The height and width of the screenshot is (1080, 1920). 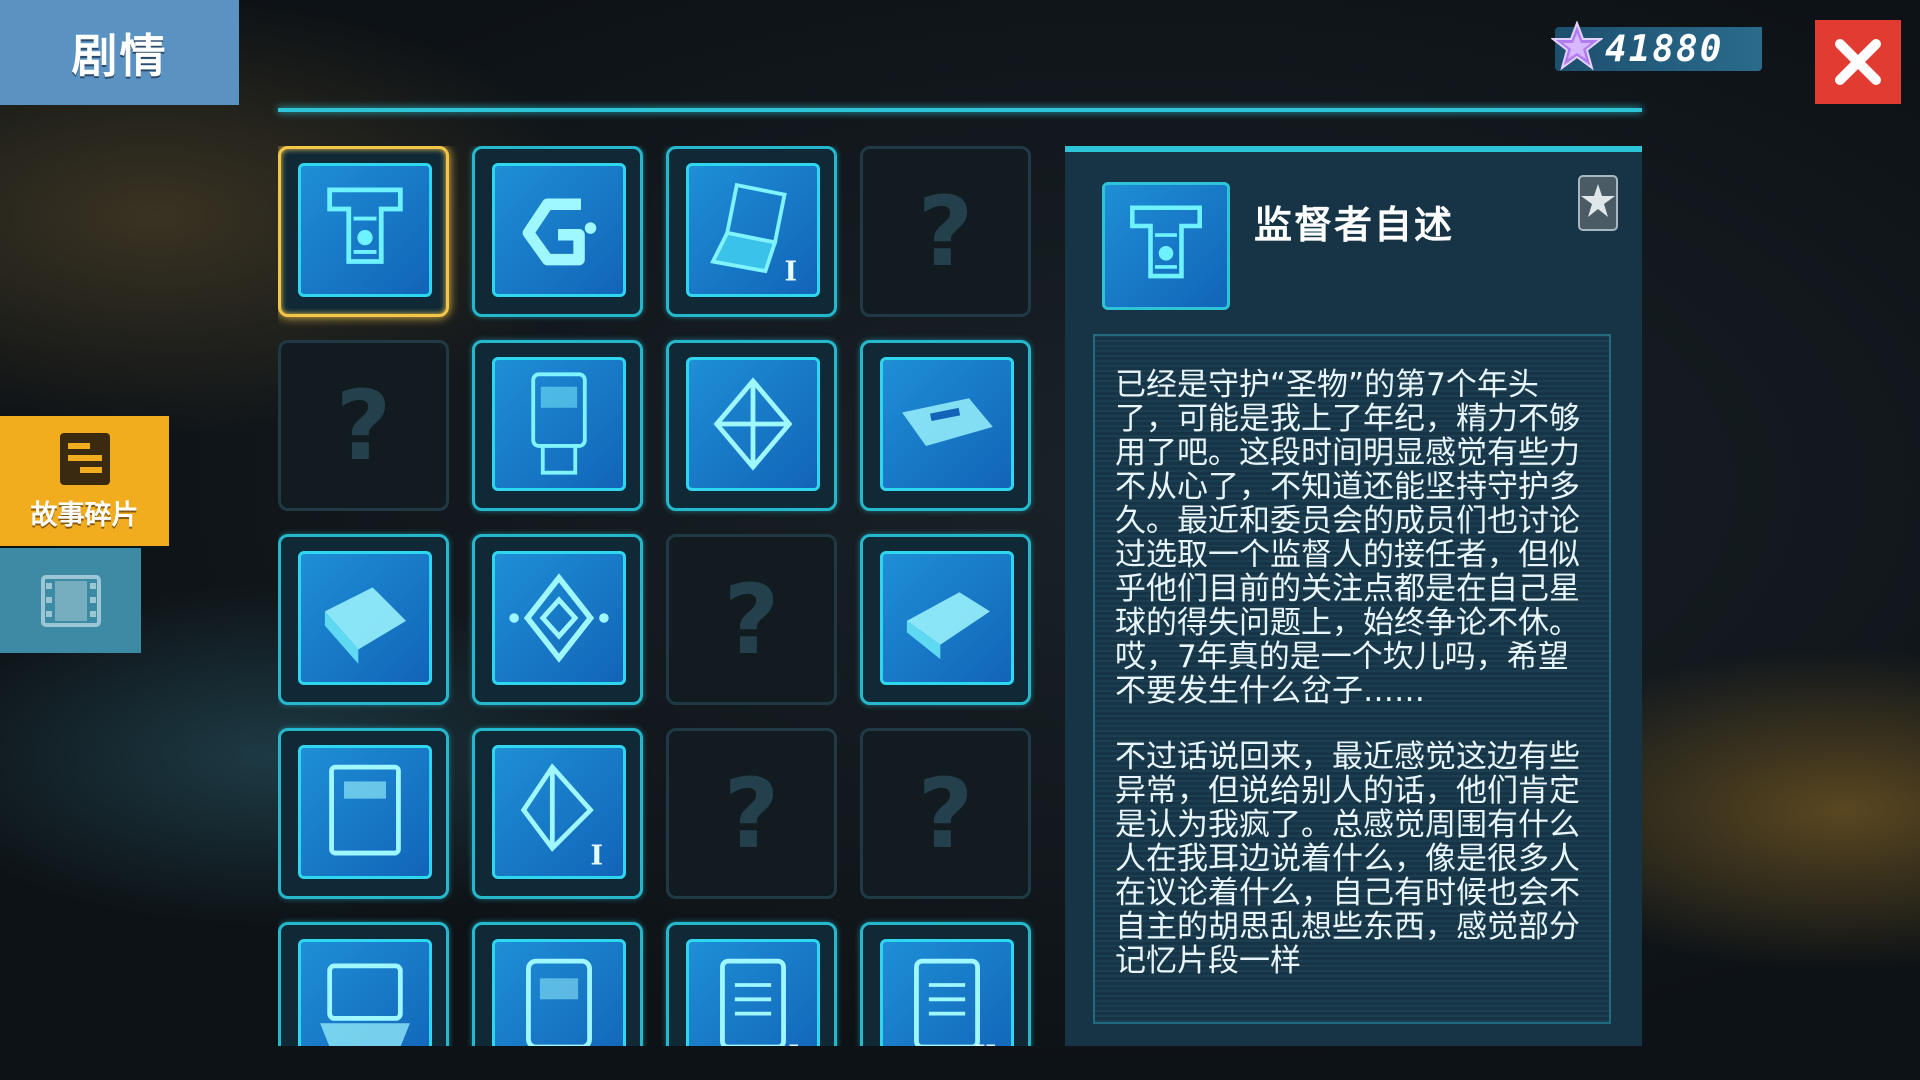 I want to click on page-title: 剧情, so click(x=119, y=52).